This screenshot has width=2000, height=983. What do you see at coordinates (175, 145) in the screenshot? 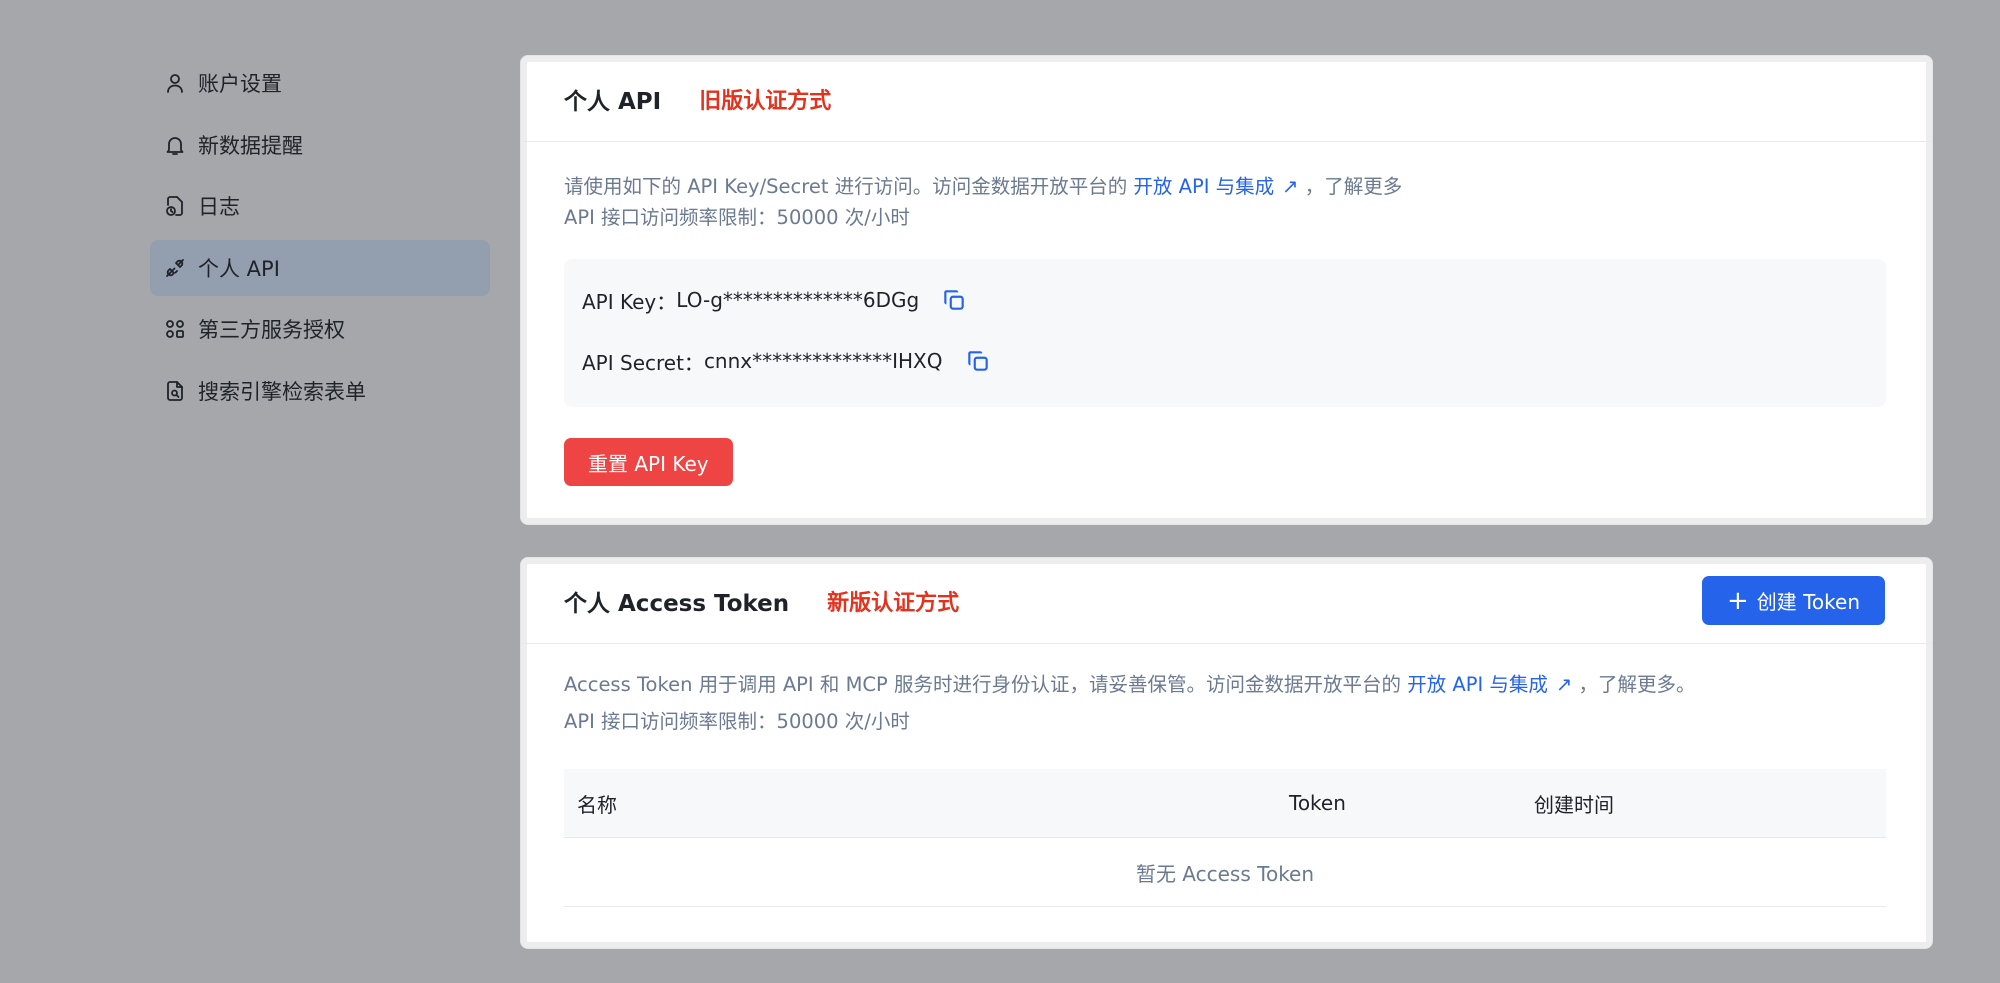
I see `bell-icon` at bounding box center [175, 145].